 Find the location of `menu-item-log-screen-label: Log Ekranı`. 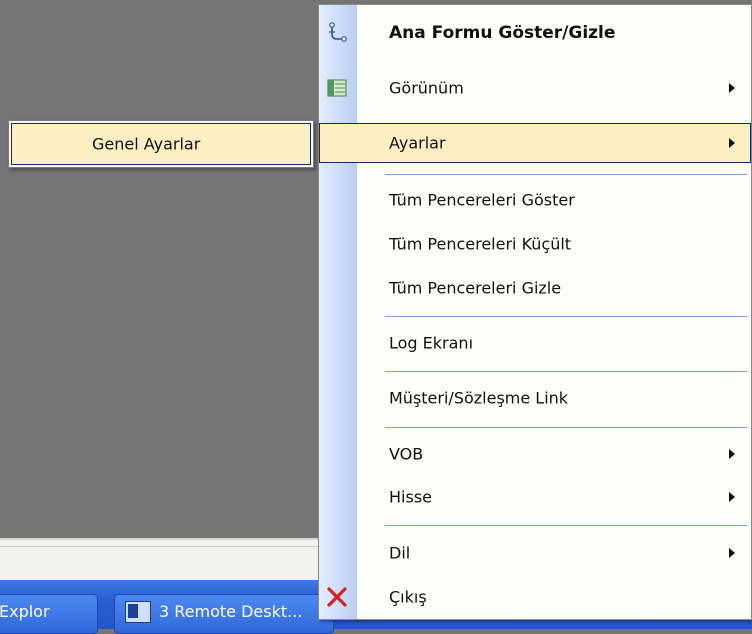

menu-item-log-screen-label: Log Ekranı is located at coordinates (431, 343).